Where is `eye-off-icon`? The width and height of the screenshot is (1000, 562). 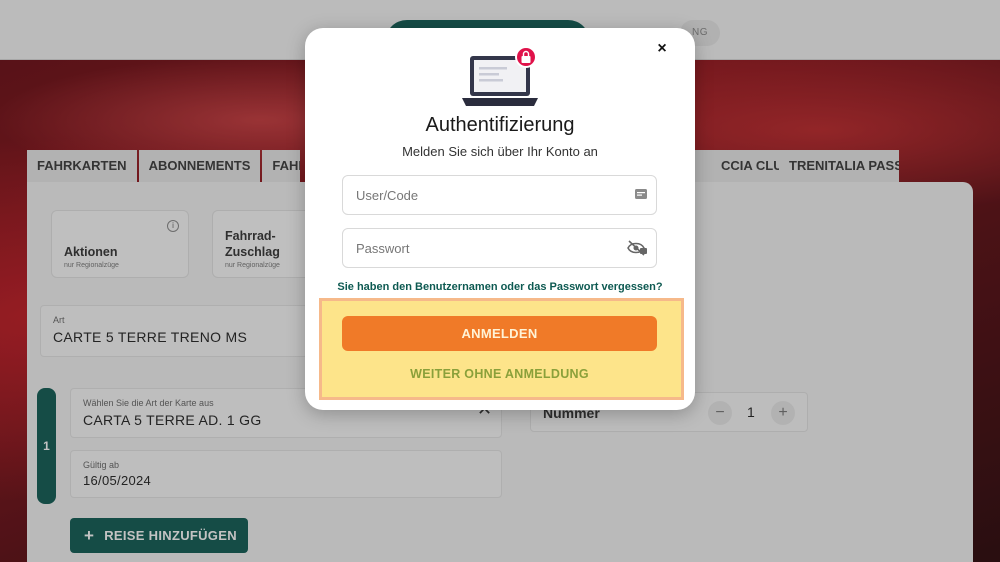 eye-off-icon is located at coordinates (637, 248).